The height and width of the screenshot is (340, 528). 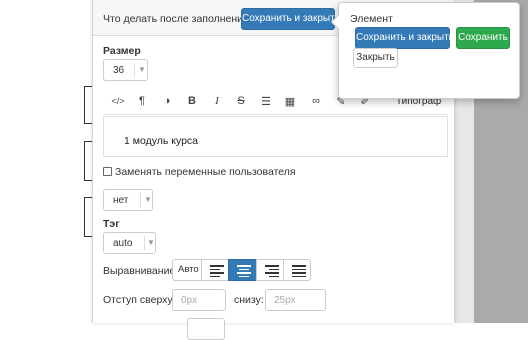 What do you see at coordinates (118, 101) in the screenshot?
I see `code-icon: </>` at bounding box center [118, 101].